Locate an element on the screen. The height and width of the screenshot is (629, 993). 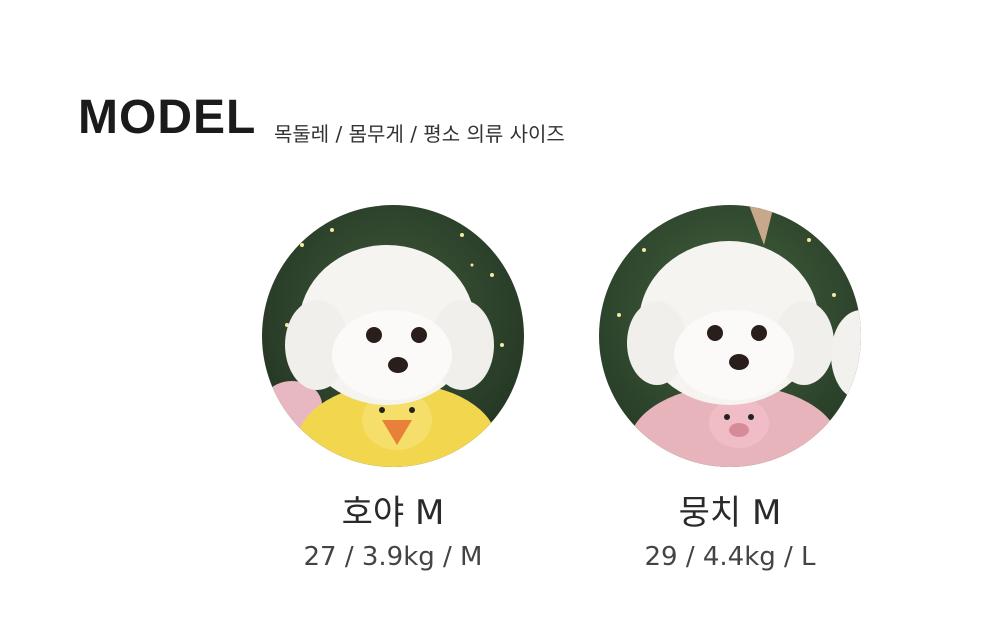
model-photo-mungchi is located at coordinates (730, 336).